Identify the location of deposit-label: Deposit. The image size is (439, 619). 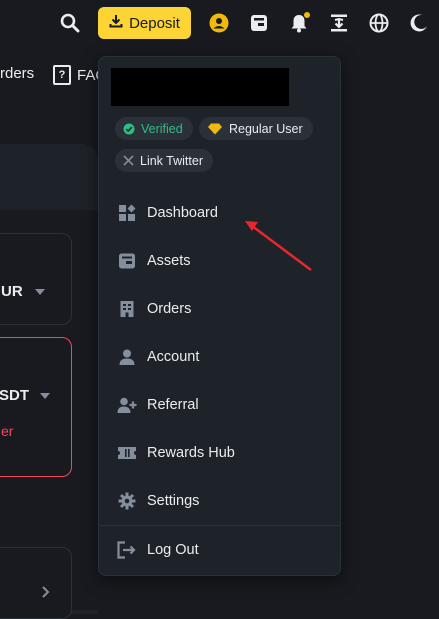
(154, 23).